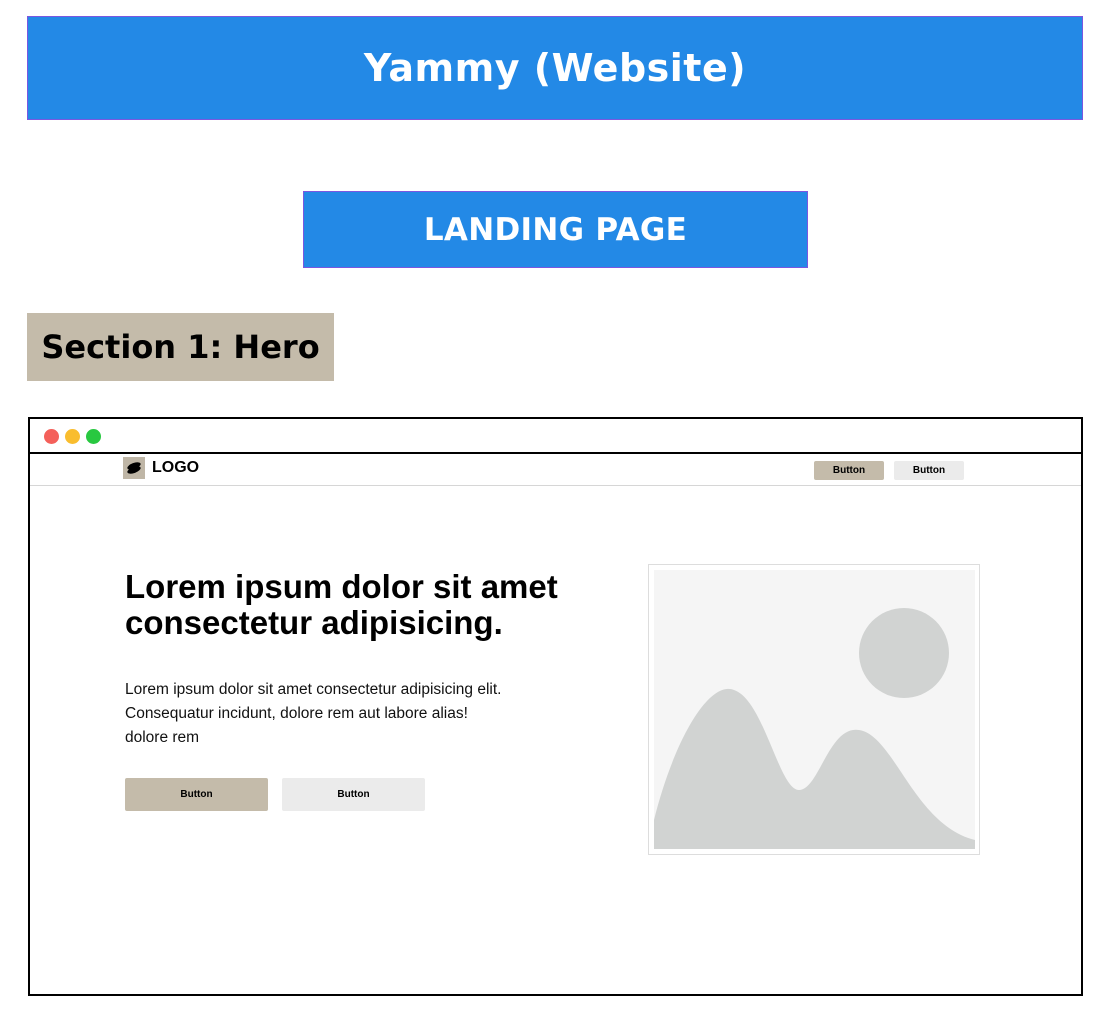 This screenshot has width=1113, height=1015. What do you see at coordinates (72, 436) in the screenshot?
I see `minimize-window-icon` at bounding box center [72, 436].